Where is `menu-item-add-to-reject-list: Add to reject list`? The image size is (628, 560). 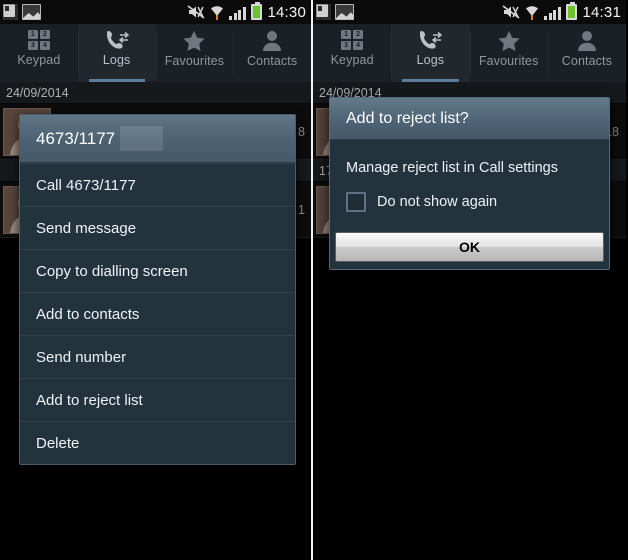
menu-item-add-to-reject-list: Add to reject list is located at coordinates (157, 399).